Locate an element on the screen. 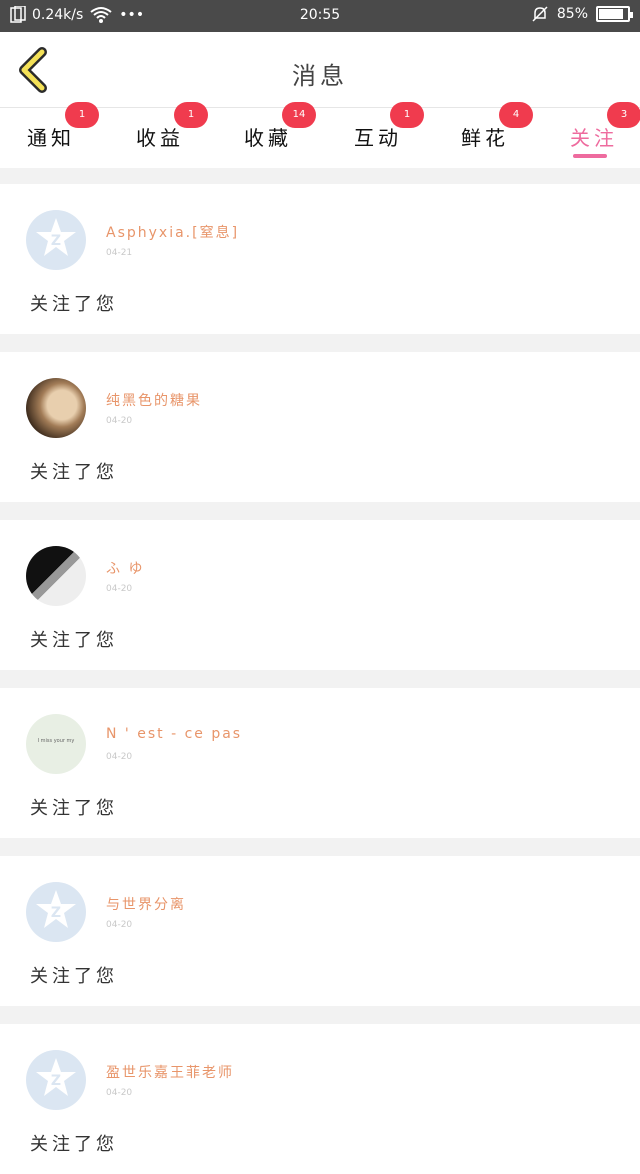 Image resolution: width=640 pixels, height=1174 pixels. page-title: 消息 is located at coordinates (320, 76).